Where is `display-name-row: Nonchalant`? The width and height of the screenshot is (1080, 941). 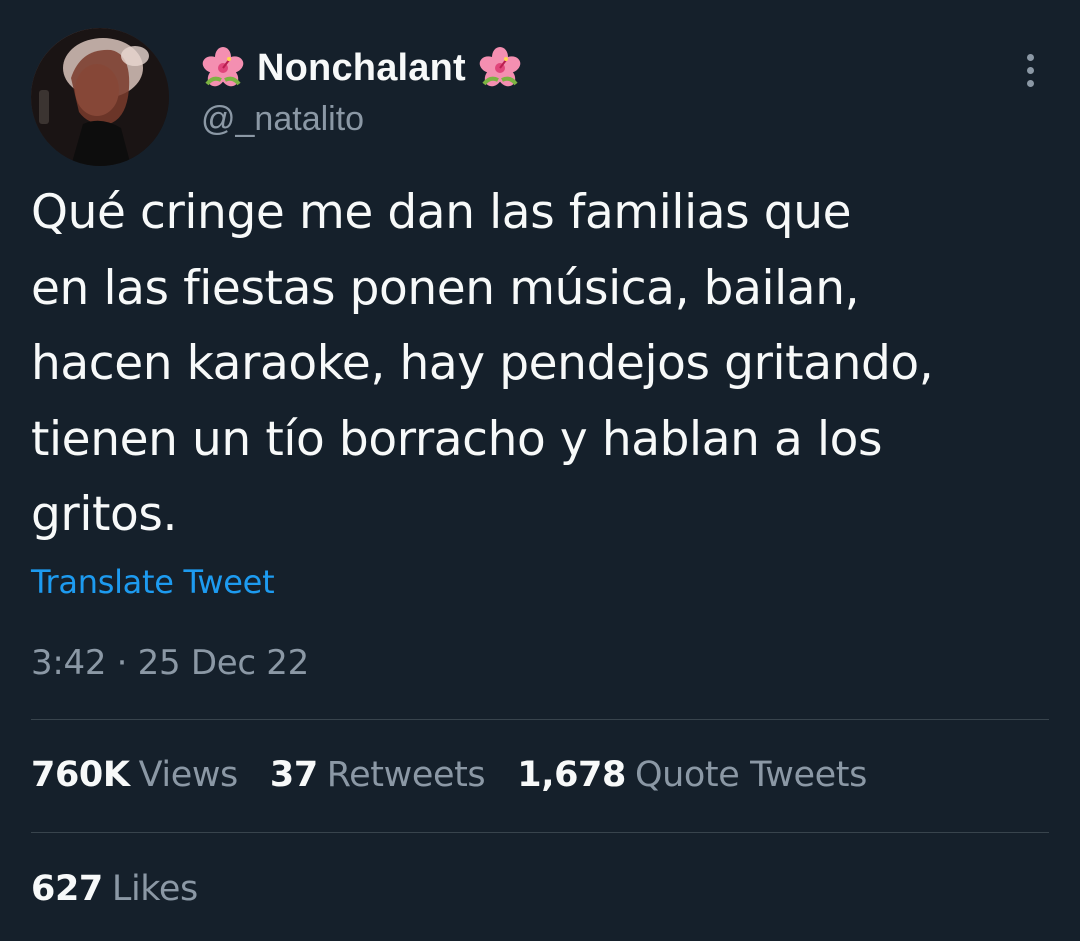 display-name-row: Nonchalant is located at coordinates (361, 68).